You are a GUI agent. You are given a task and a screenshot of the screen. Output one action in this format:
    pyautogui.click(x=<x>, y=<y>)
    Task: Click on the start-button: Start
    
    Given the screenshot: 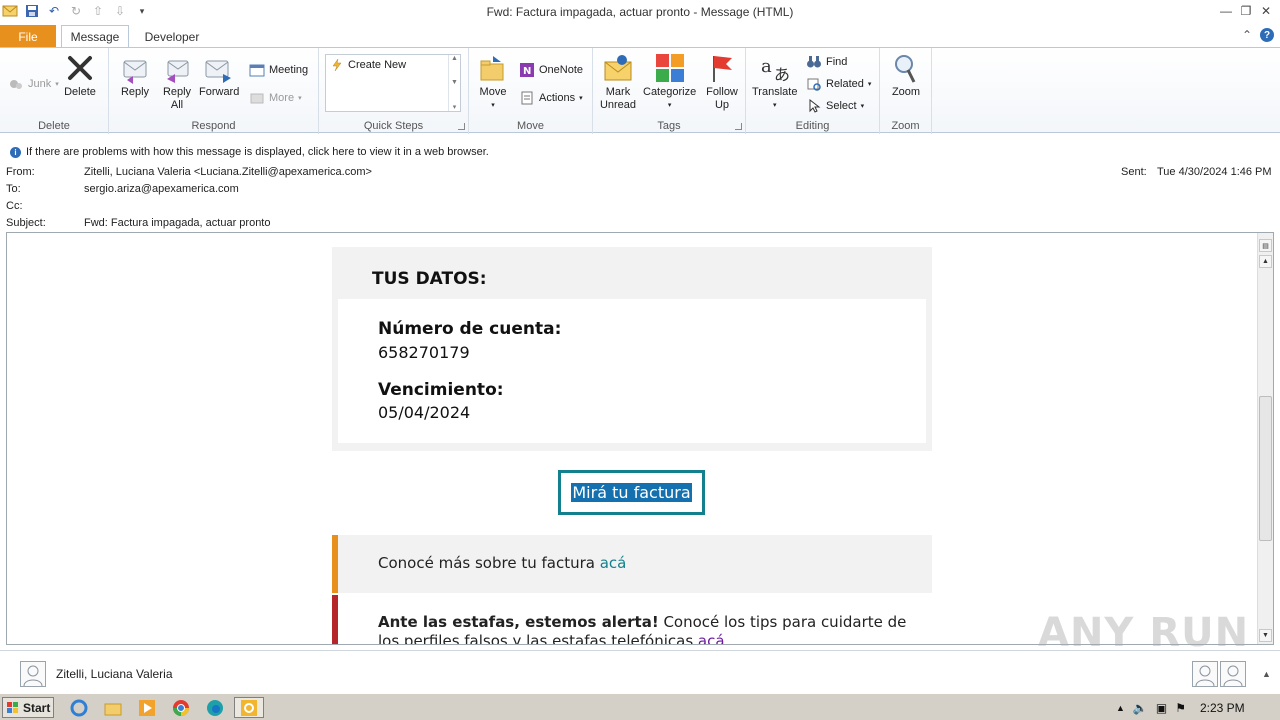 What is the action you would take?
    pyautogui.click(x=28, y=707)
    